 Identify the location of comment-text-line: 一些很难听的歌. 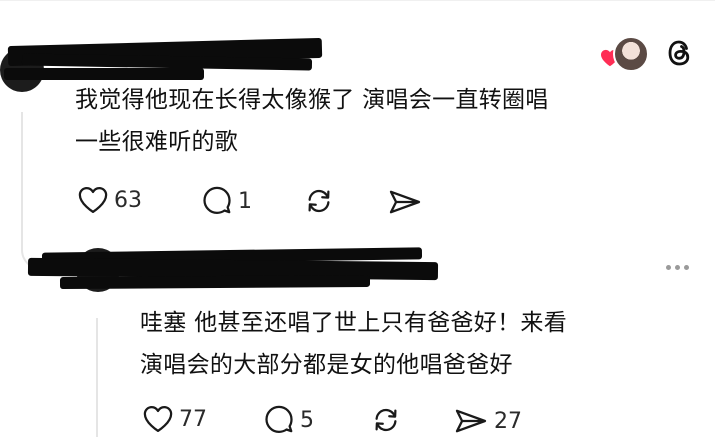
(157, 142).